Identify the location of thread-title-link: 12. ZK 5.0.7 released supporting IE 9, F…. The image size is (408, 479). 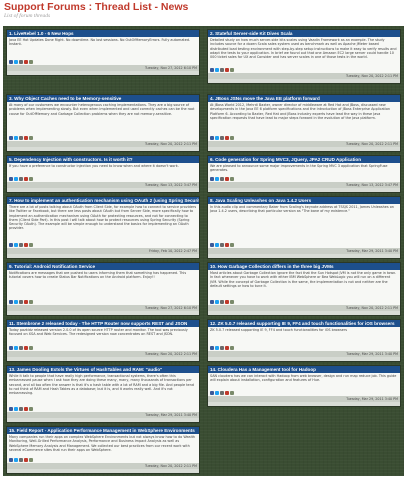
(304, 323).